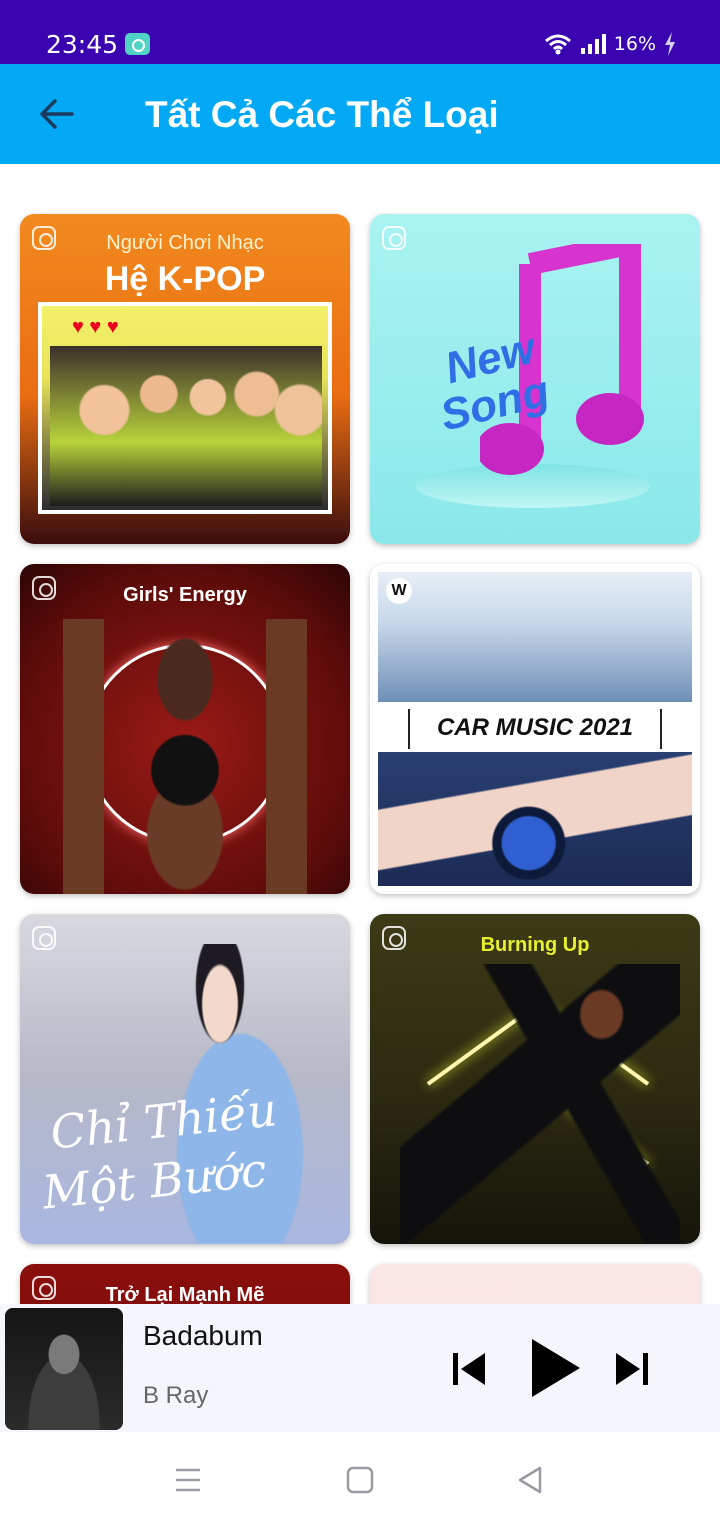  Describe the element at coordinates (322, 114) in the screenshot. I see `page-title: Tất Cả Các Thể Loại` at that location.